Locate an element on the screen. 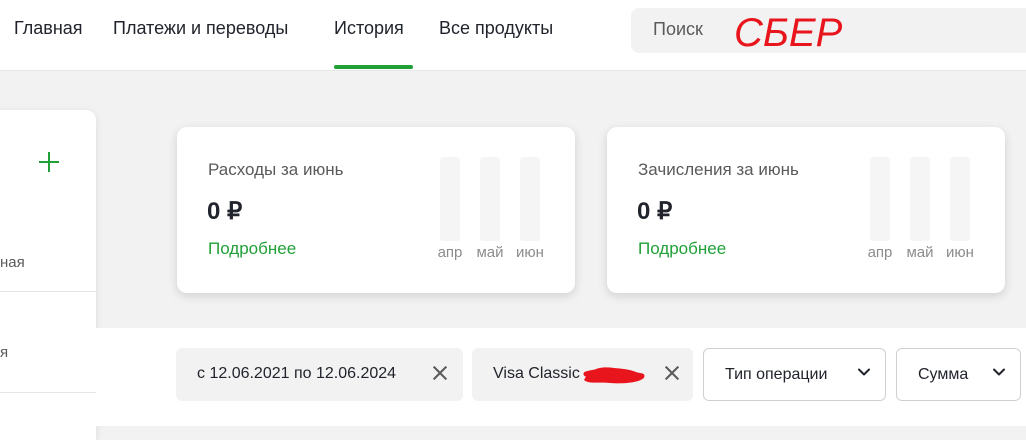 Image resolution: width=1026 pixels, height=440 pixels. operation-type-label: Тип операции is located at coordinates (776, 374).